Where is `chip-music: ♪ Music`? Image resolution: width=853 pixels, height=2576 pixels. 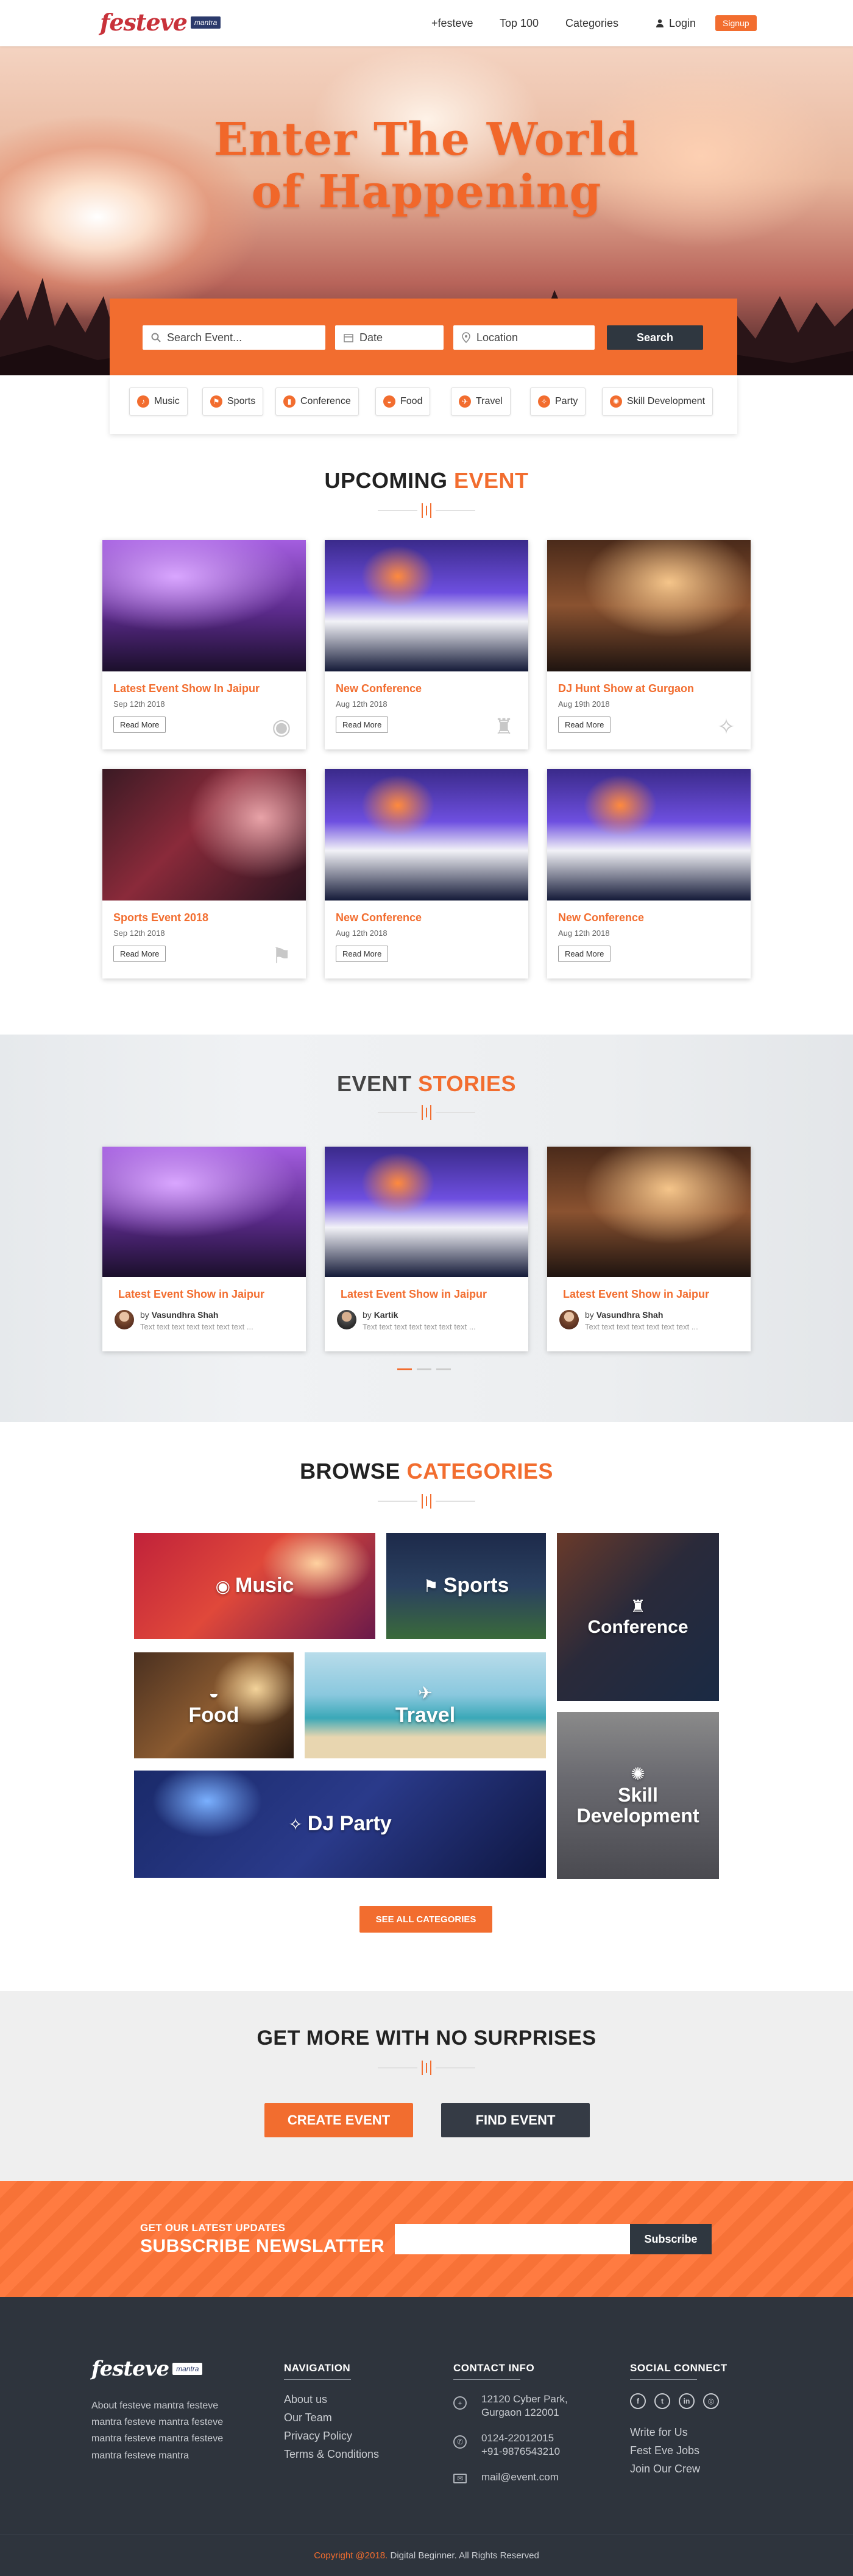 chip-music: ♪ Music is located at coordinates (158, 401).